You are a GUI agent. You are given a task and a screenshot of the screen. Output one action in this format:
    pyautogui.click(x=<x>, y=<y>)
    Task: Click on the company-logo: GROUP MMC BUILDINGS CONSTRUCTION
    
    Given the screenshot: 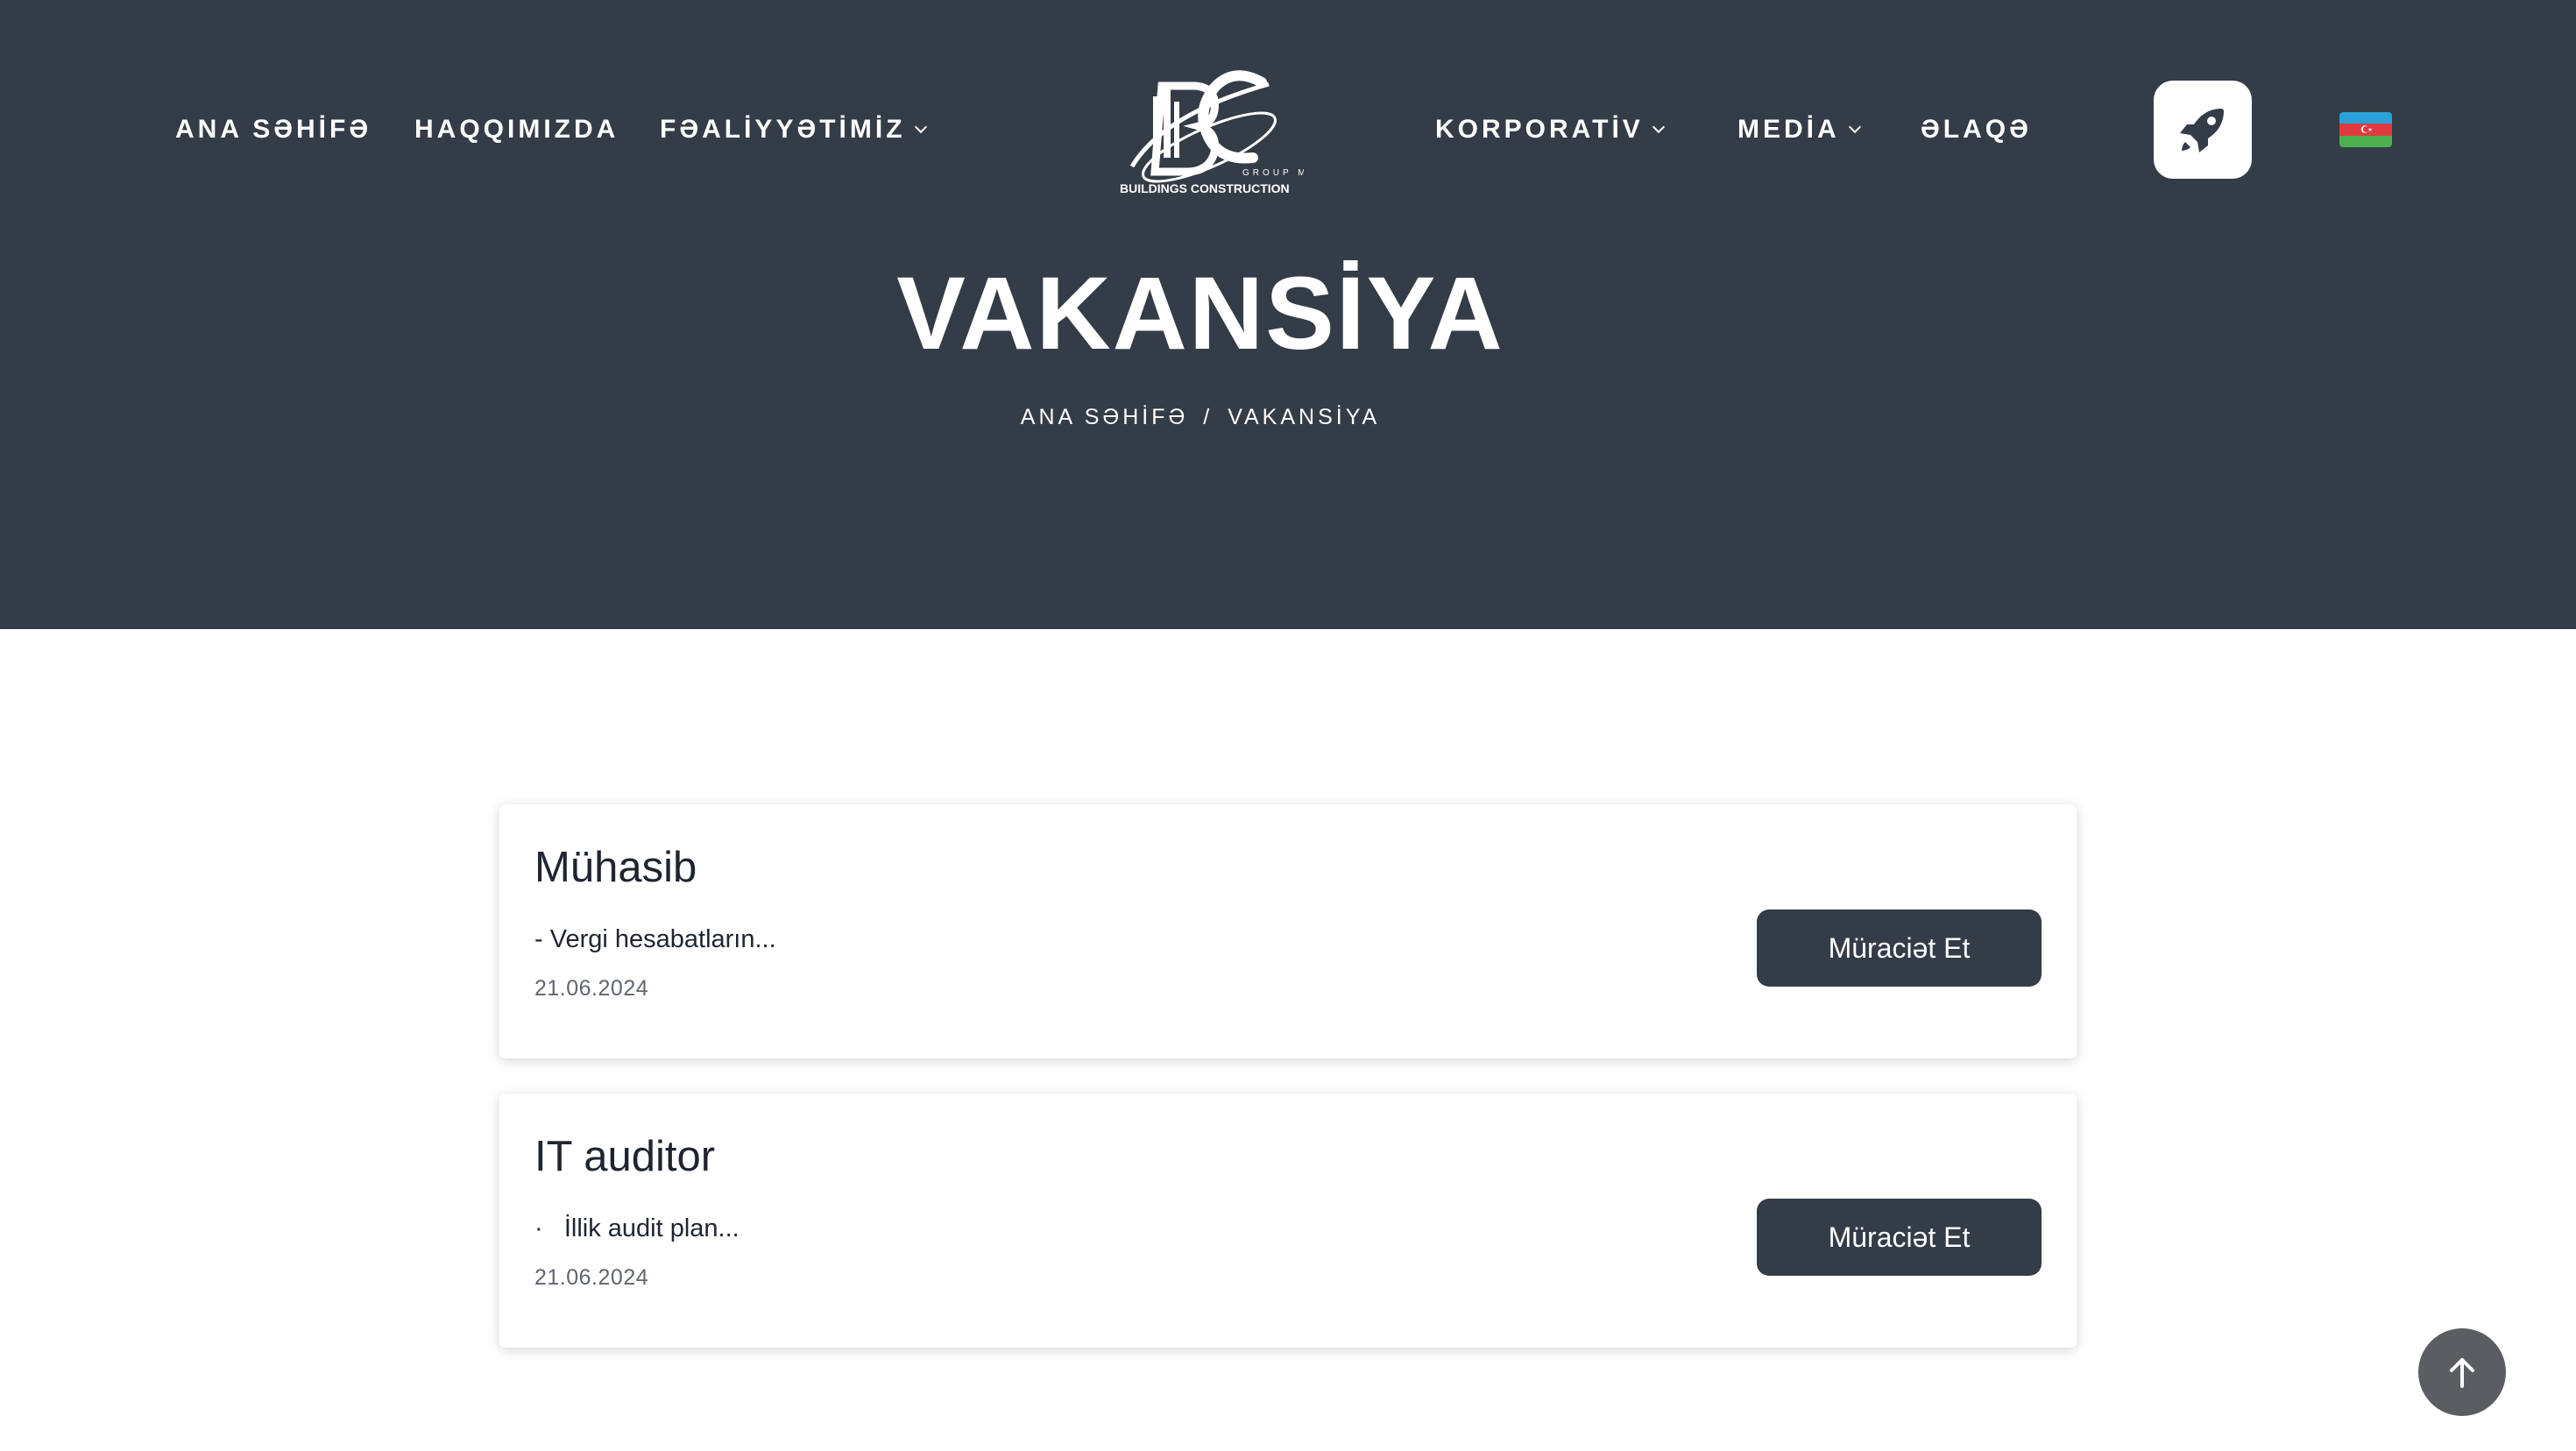 What is the action you would take?
    pyautogui.click(x=1218, y=130)
    